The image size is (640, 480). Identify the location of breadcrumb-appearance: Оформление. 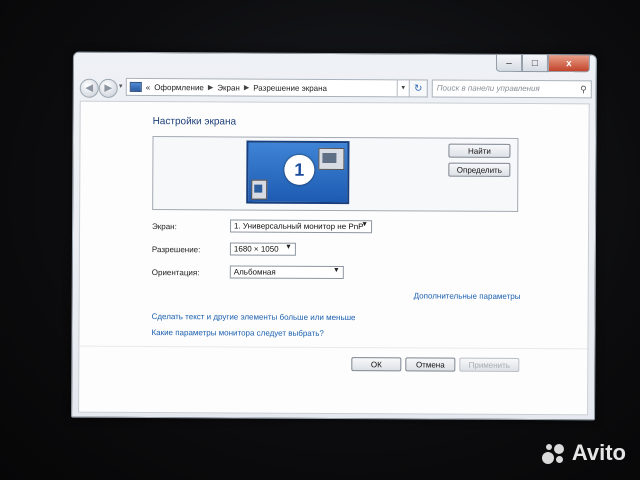
(179, 87).